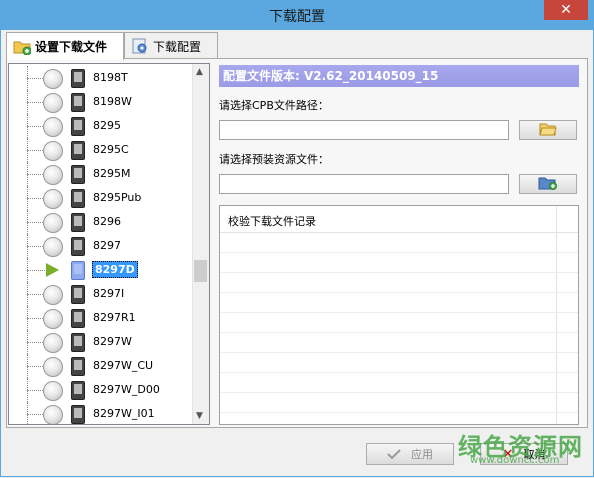 The image size is (594, 478). Describe the element at coordinates (199, 416) in the screenshot. I see `scroll-down-arrow-icon: ▼` at that location.